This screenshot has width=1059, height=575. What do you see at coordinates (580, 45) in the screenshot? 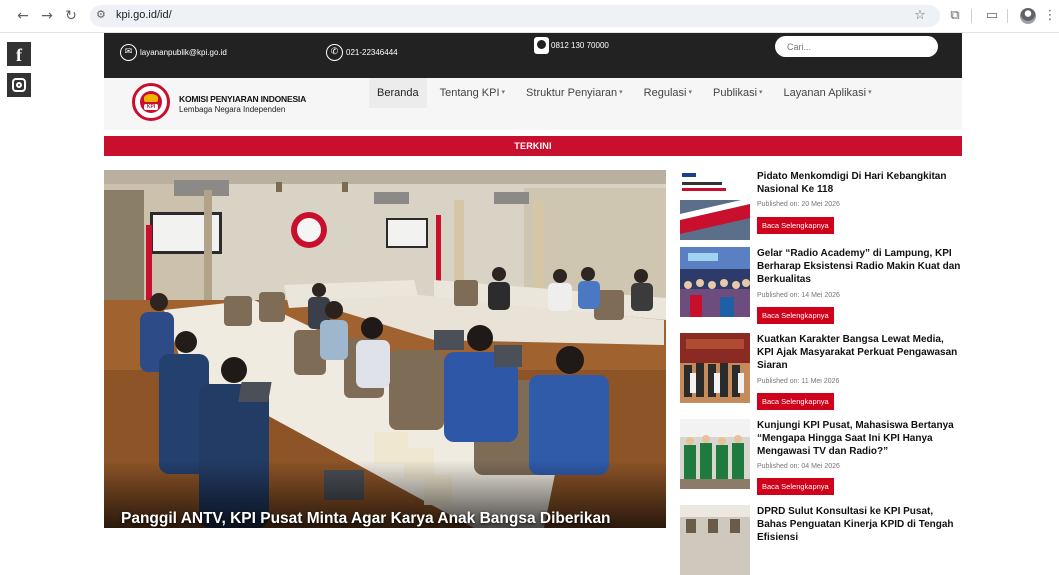
I see `whatsapp-text: 0812 130 70000` at bounding box center [580, 45].